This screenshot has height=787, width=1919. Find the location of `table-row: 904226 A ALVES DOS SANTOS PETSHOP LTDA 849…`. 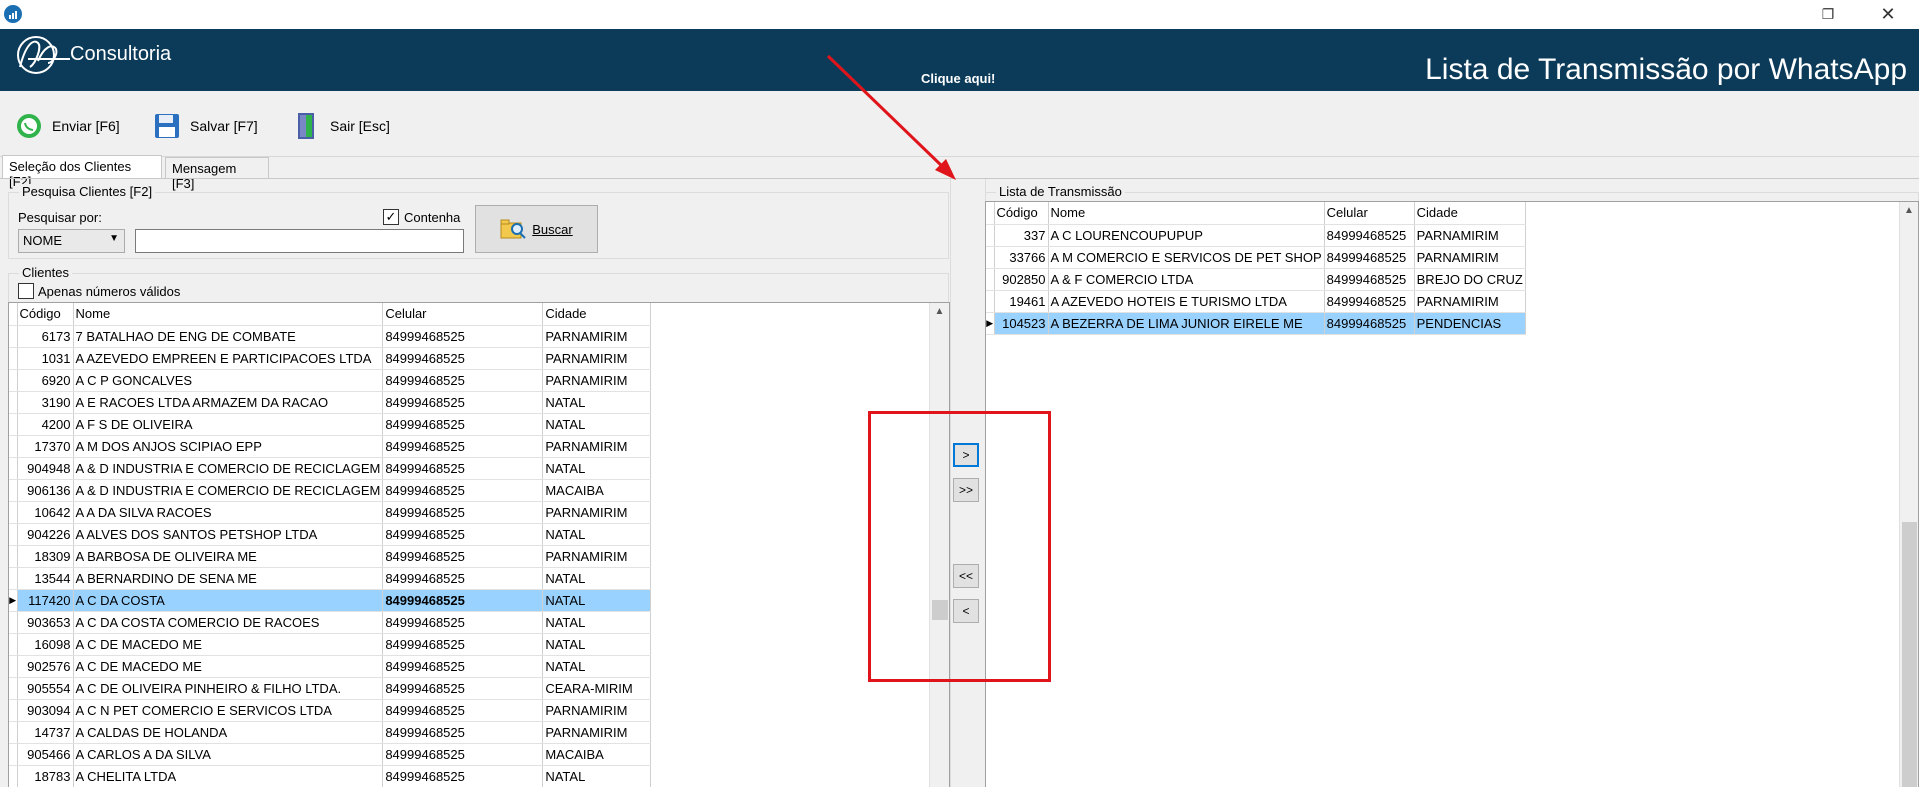

table-row: 904226 A ALVES DOS SANTOS PETSHOP LTDA 849… is located at coordinates (330, 534).